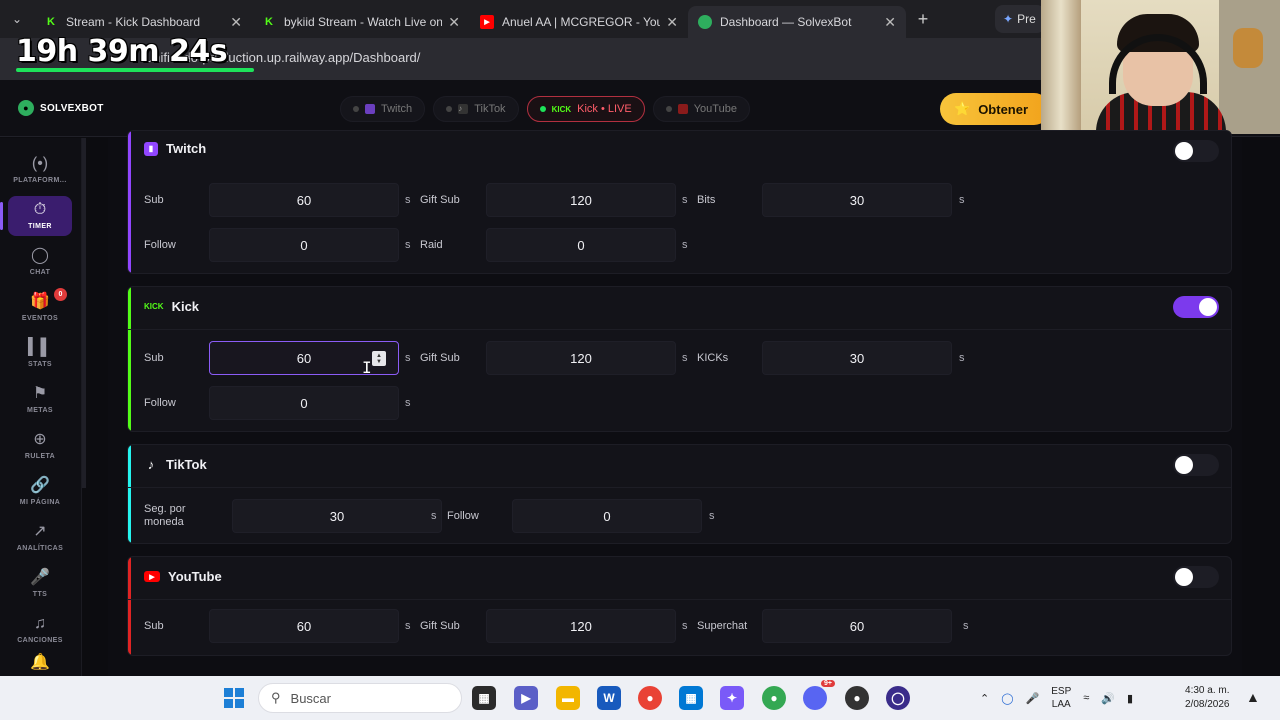 The width and height of the screenshot is (1280, 720). I want to click on card-title: TikTok, so click(186, 464).